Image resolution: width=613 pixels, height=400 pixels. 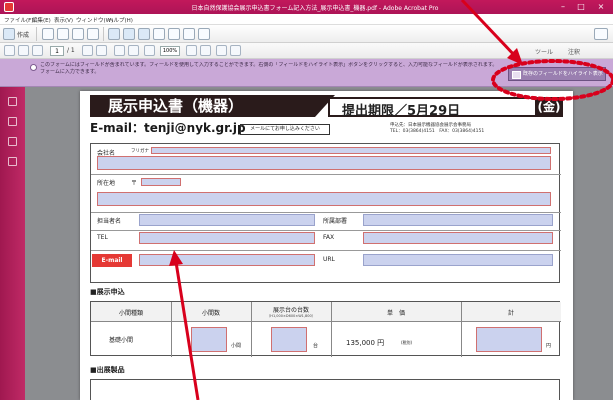 What do you see at coordinates (324, 163) in the screenshot?
I see `company-name-input` at bounding box center [324, 163].